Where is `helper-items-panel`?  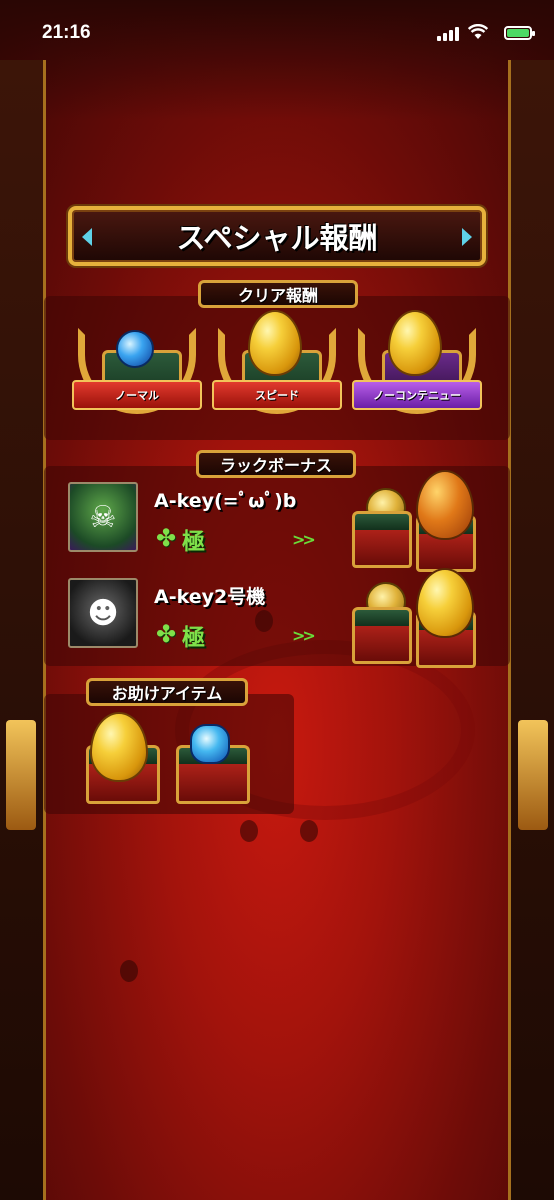
helper-items-panel is located at coordinates (169, 754).